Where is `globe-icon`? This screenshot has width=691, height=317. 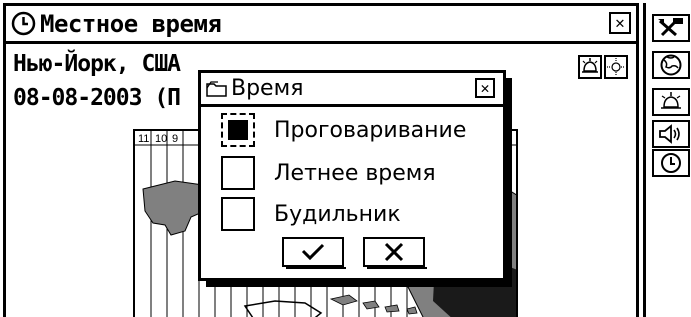 globe-icon is located at coordinates (671, 65).